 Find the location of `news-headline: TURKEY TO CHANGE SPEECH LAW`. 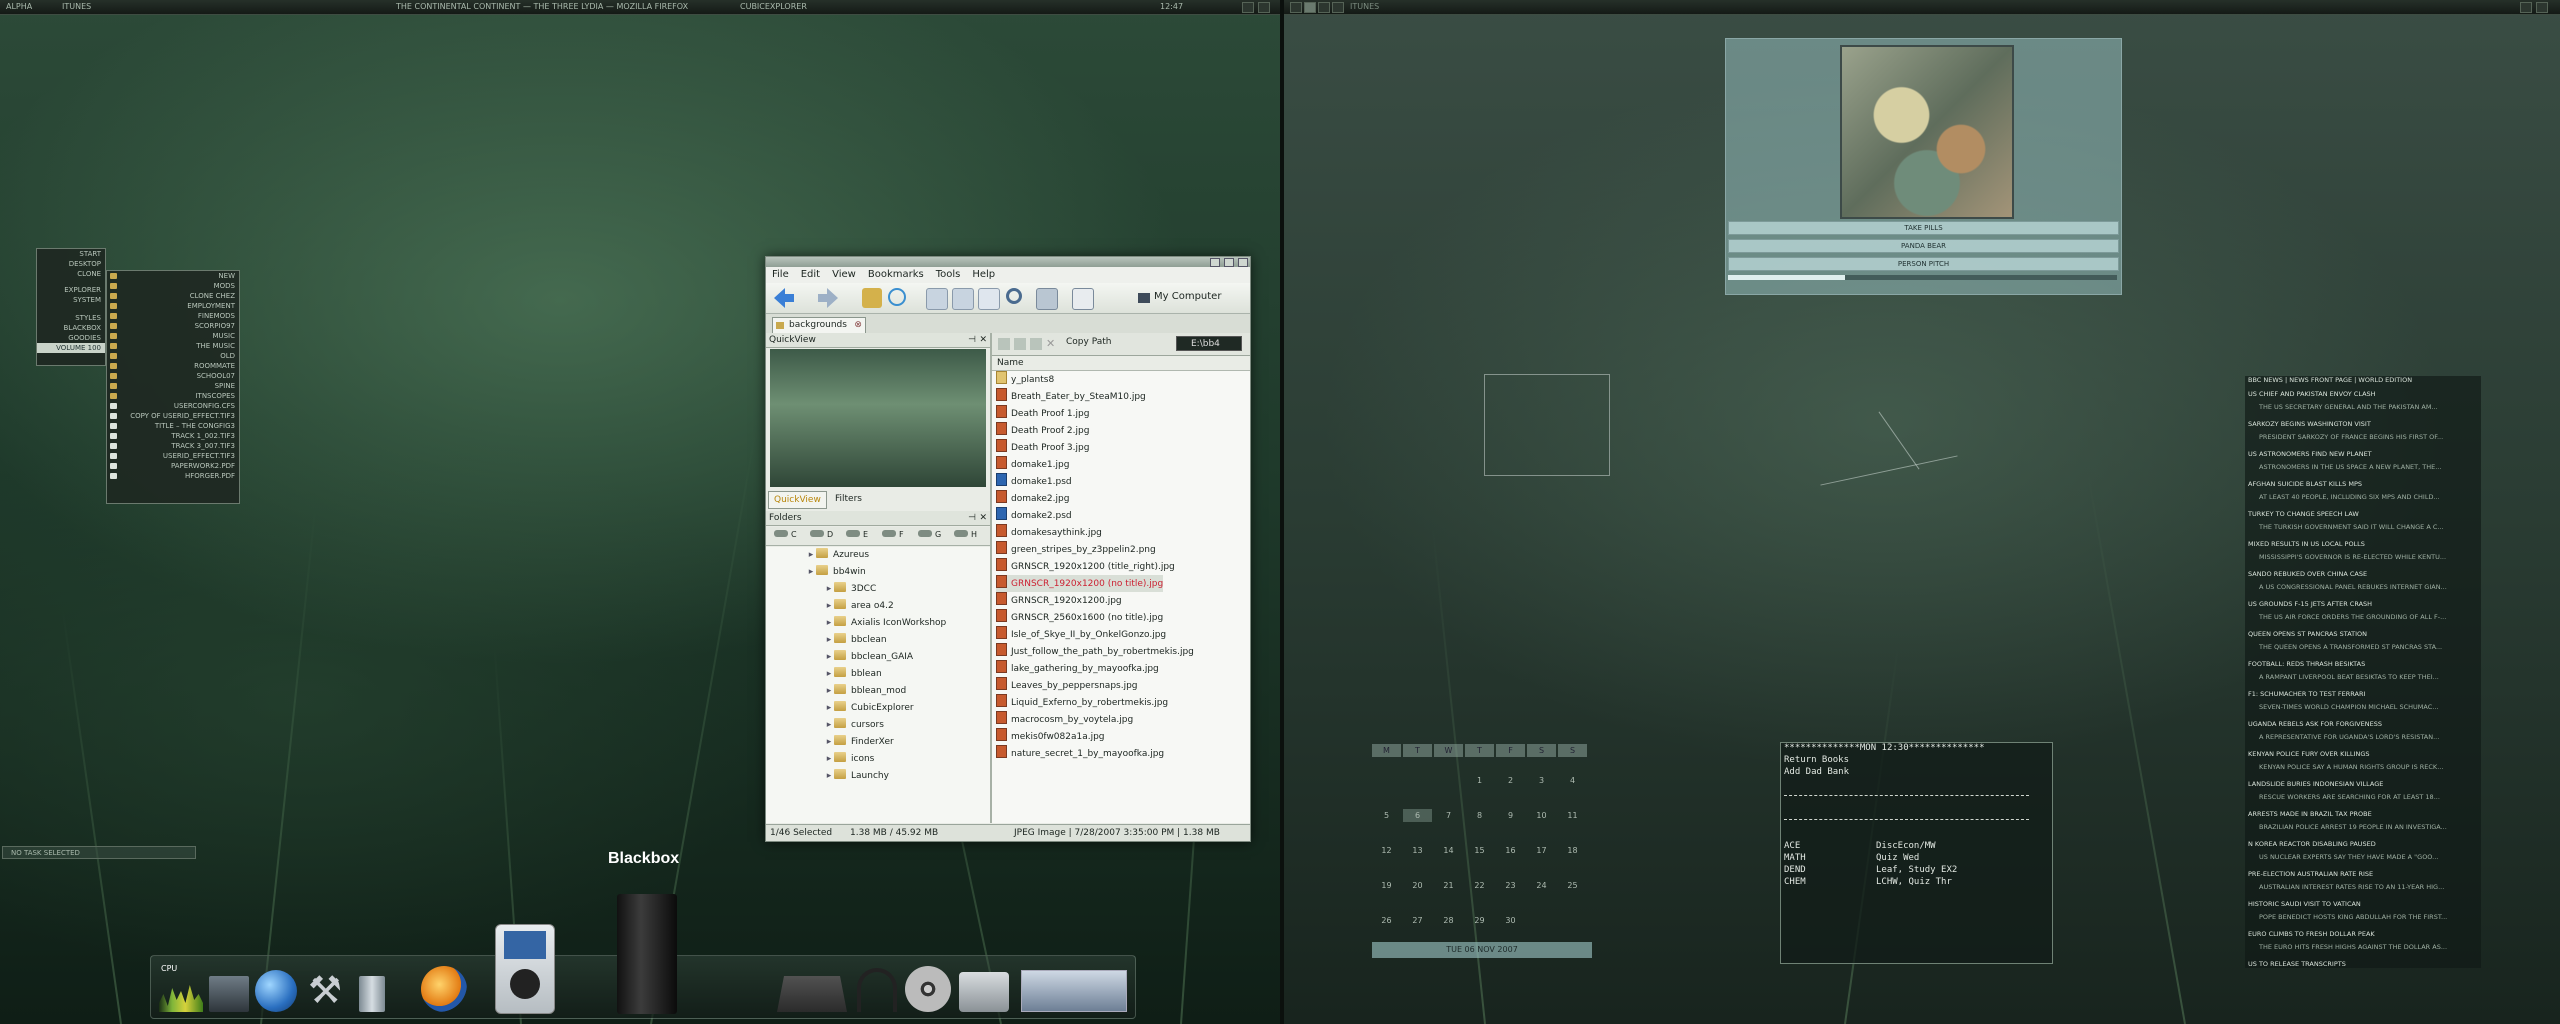

news-headline: TURKEY TO CHANGE SPEECH LAW is located at coordinates (2303, 514).